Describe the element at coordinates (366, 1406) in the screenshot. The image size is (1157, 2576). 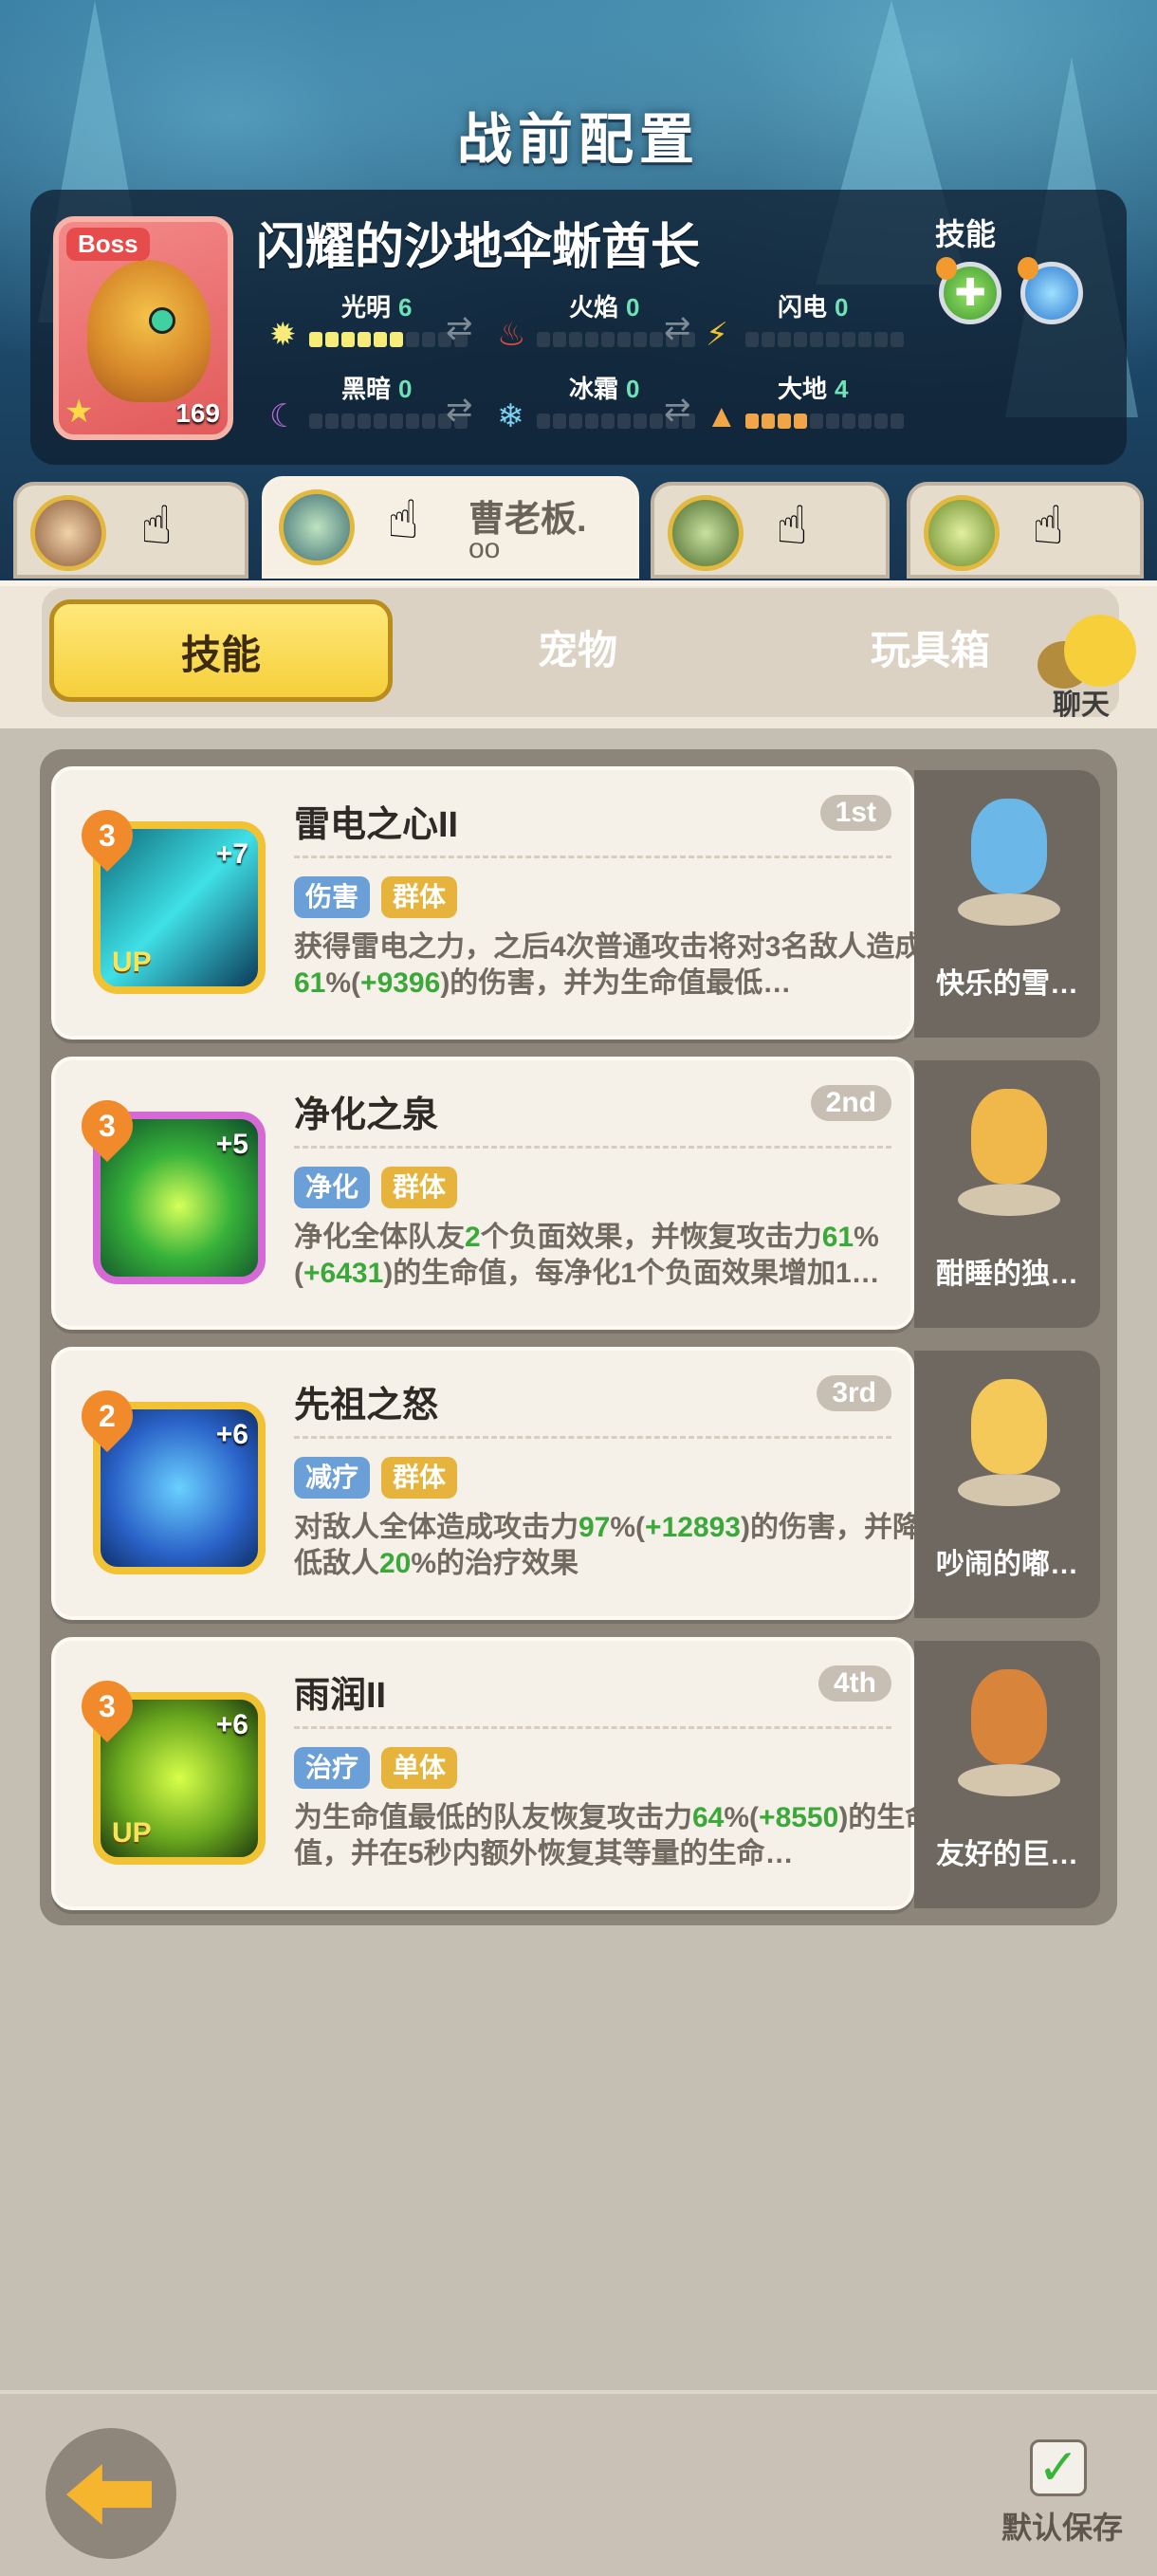
I see `skill-title: 先祖之怒` at that location.